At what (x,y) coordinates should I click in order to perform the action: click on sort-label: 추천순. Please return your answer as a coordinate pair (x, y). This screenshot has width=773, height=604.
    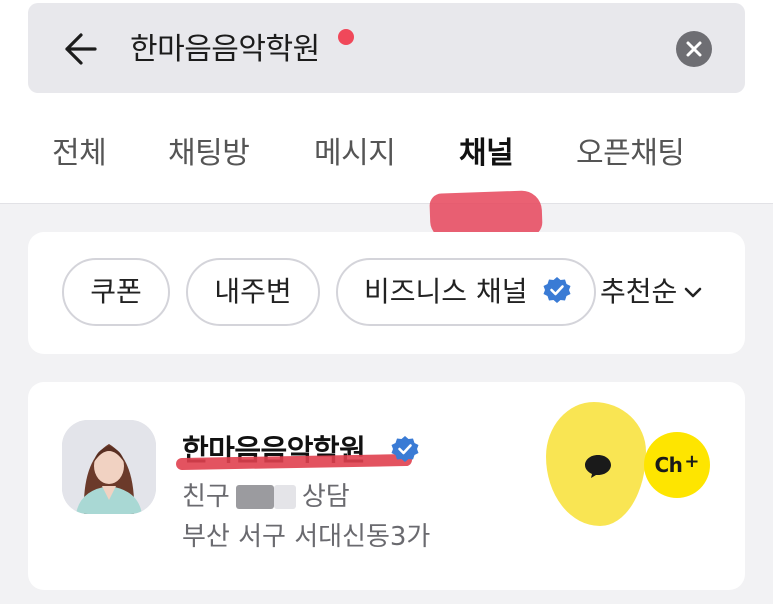
    Looking at the image, I should click on (639, 291).